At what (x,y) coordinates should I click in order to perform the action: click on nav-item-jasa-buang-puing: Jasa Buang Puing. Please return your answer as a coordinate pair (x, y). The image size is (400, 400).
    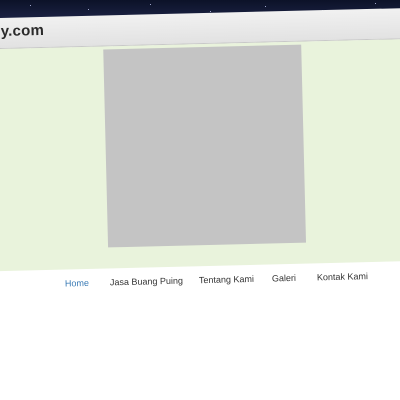
    Looking at the image, I should click on (146, 282).